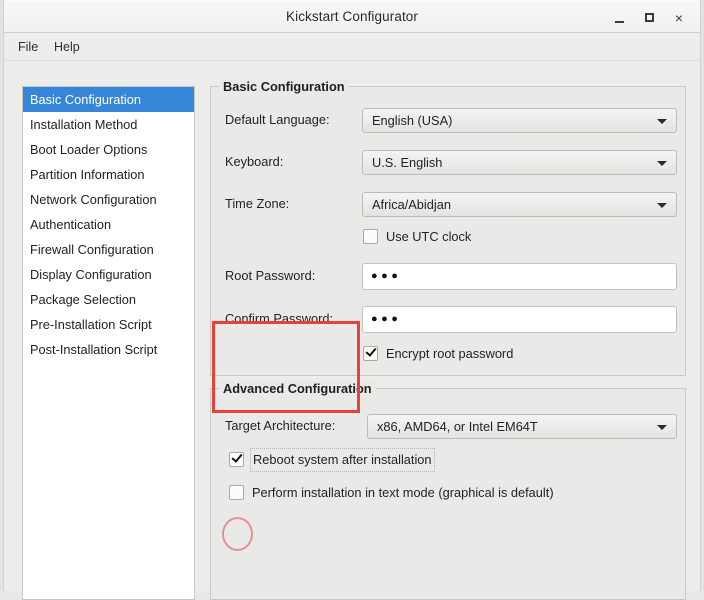 The image size is (704, 600). Describe the element at coordinates (450, 353) in the screenshot. I see `encrypt-root-password-label: Encrypt root password` at that location.